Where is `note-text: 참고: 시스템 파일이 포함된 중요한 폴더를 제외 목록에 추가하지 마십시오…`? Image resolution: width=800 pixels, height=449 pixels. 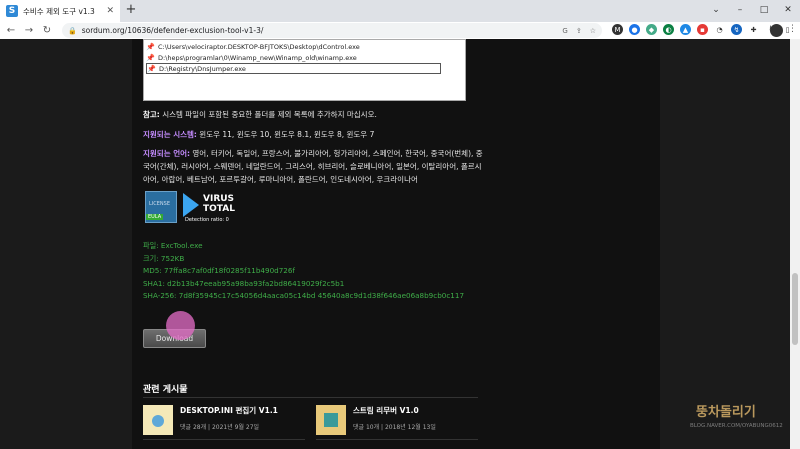 note-text: 참고: 시스템 파일이 포함된 중요한 폴더를 제외 목록에 추가하지 마십시오… is located at coordinates (260, 114).